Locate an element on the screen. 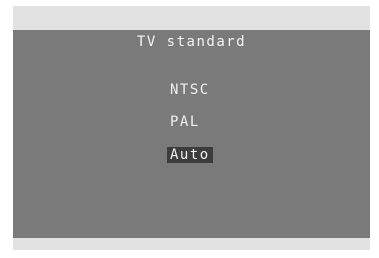 The height and width of the screenshot is (258, 379). menu-option-ntsc: NTSC is located at coordinates (190, 90).